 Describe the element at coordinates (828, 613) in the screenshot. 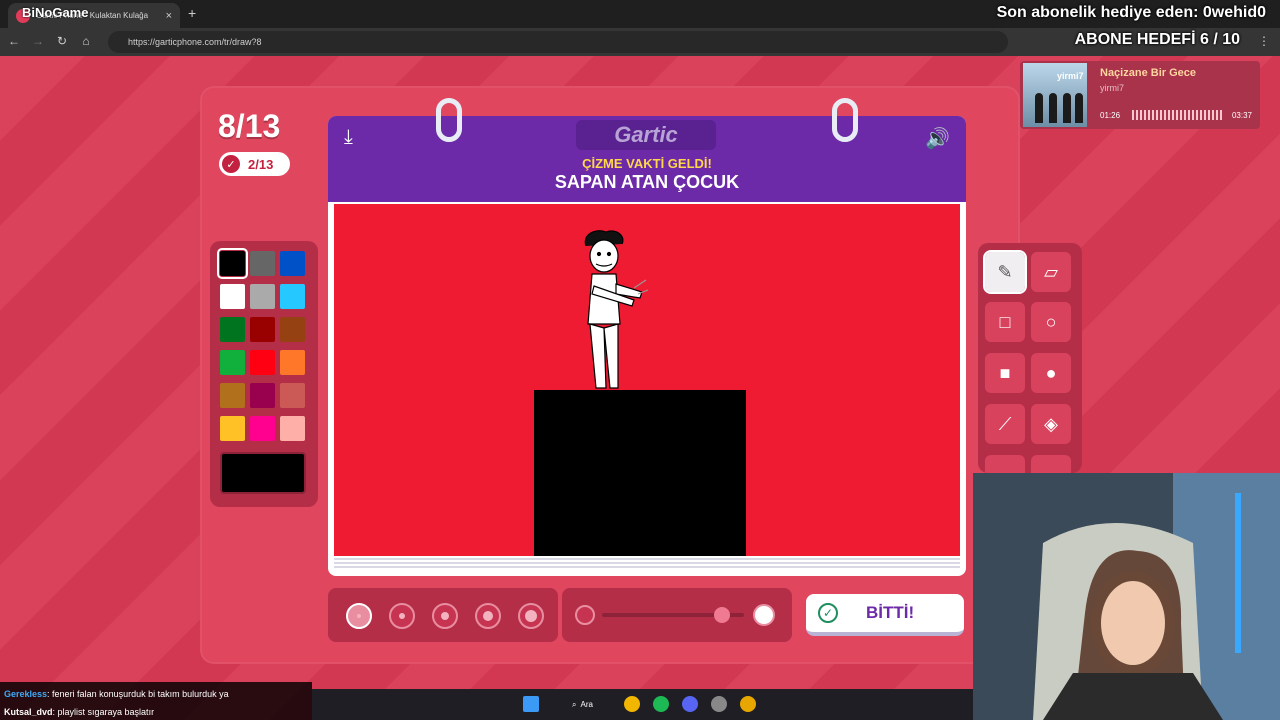

I see `check-icon: ✓` at that location.